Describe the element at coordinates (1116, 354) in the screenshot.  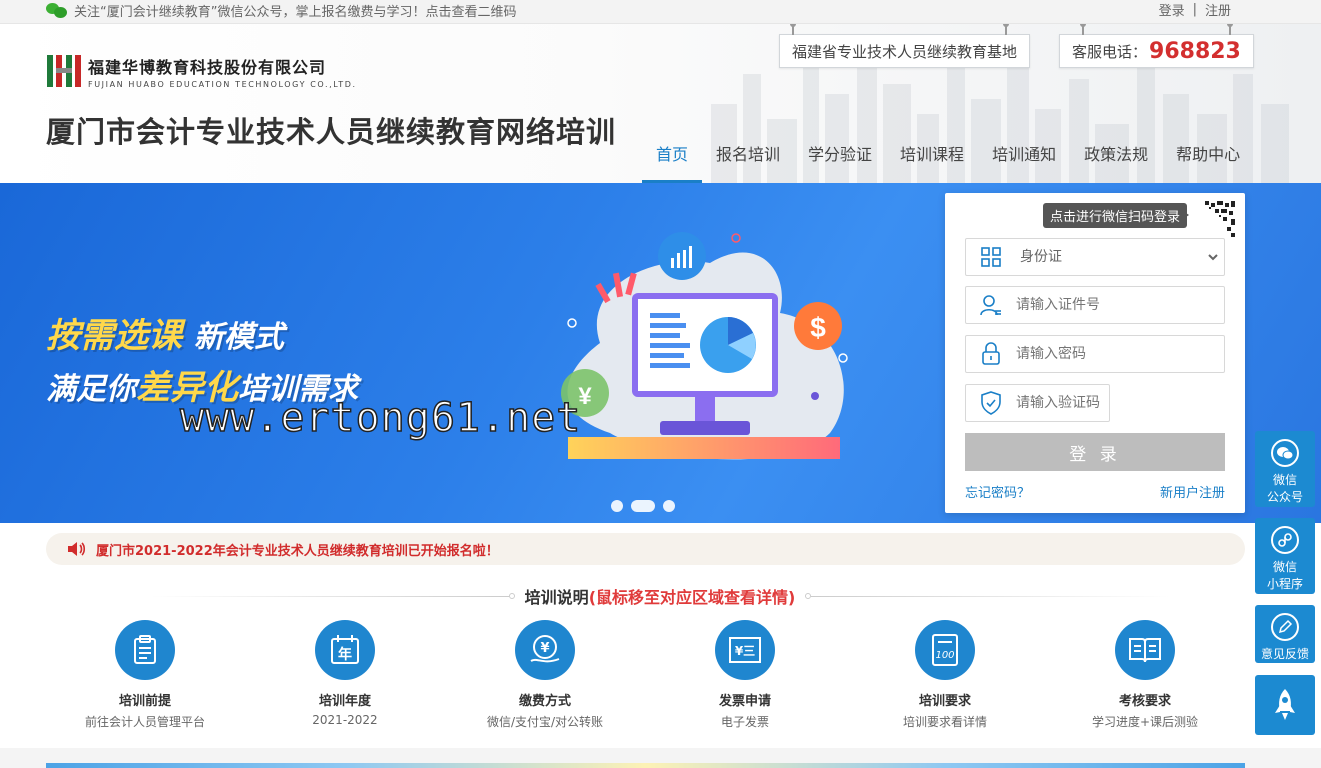
I see `password-input` at that location.